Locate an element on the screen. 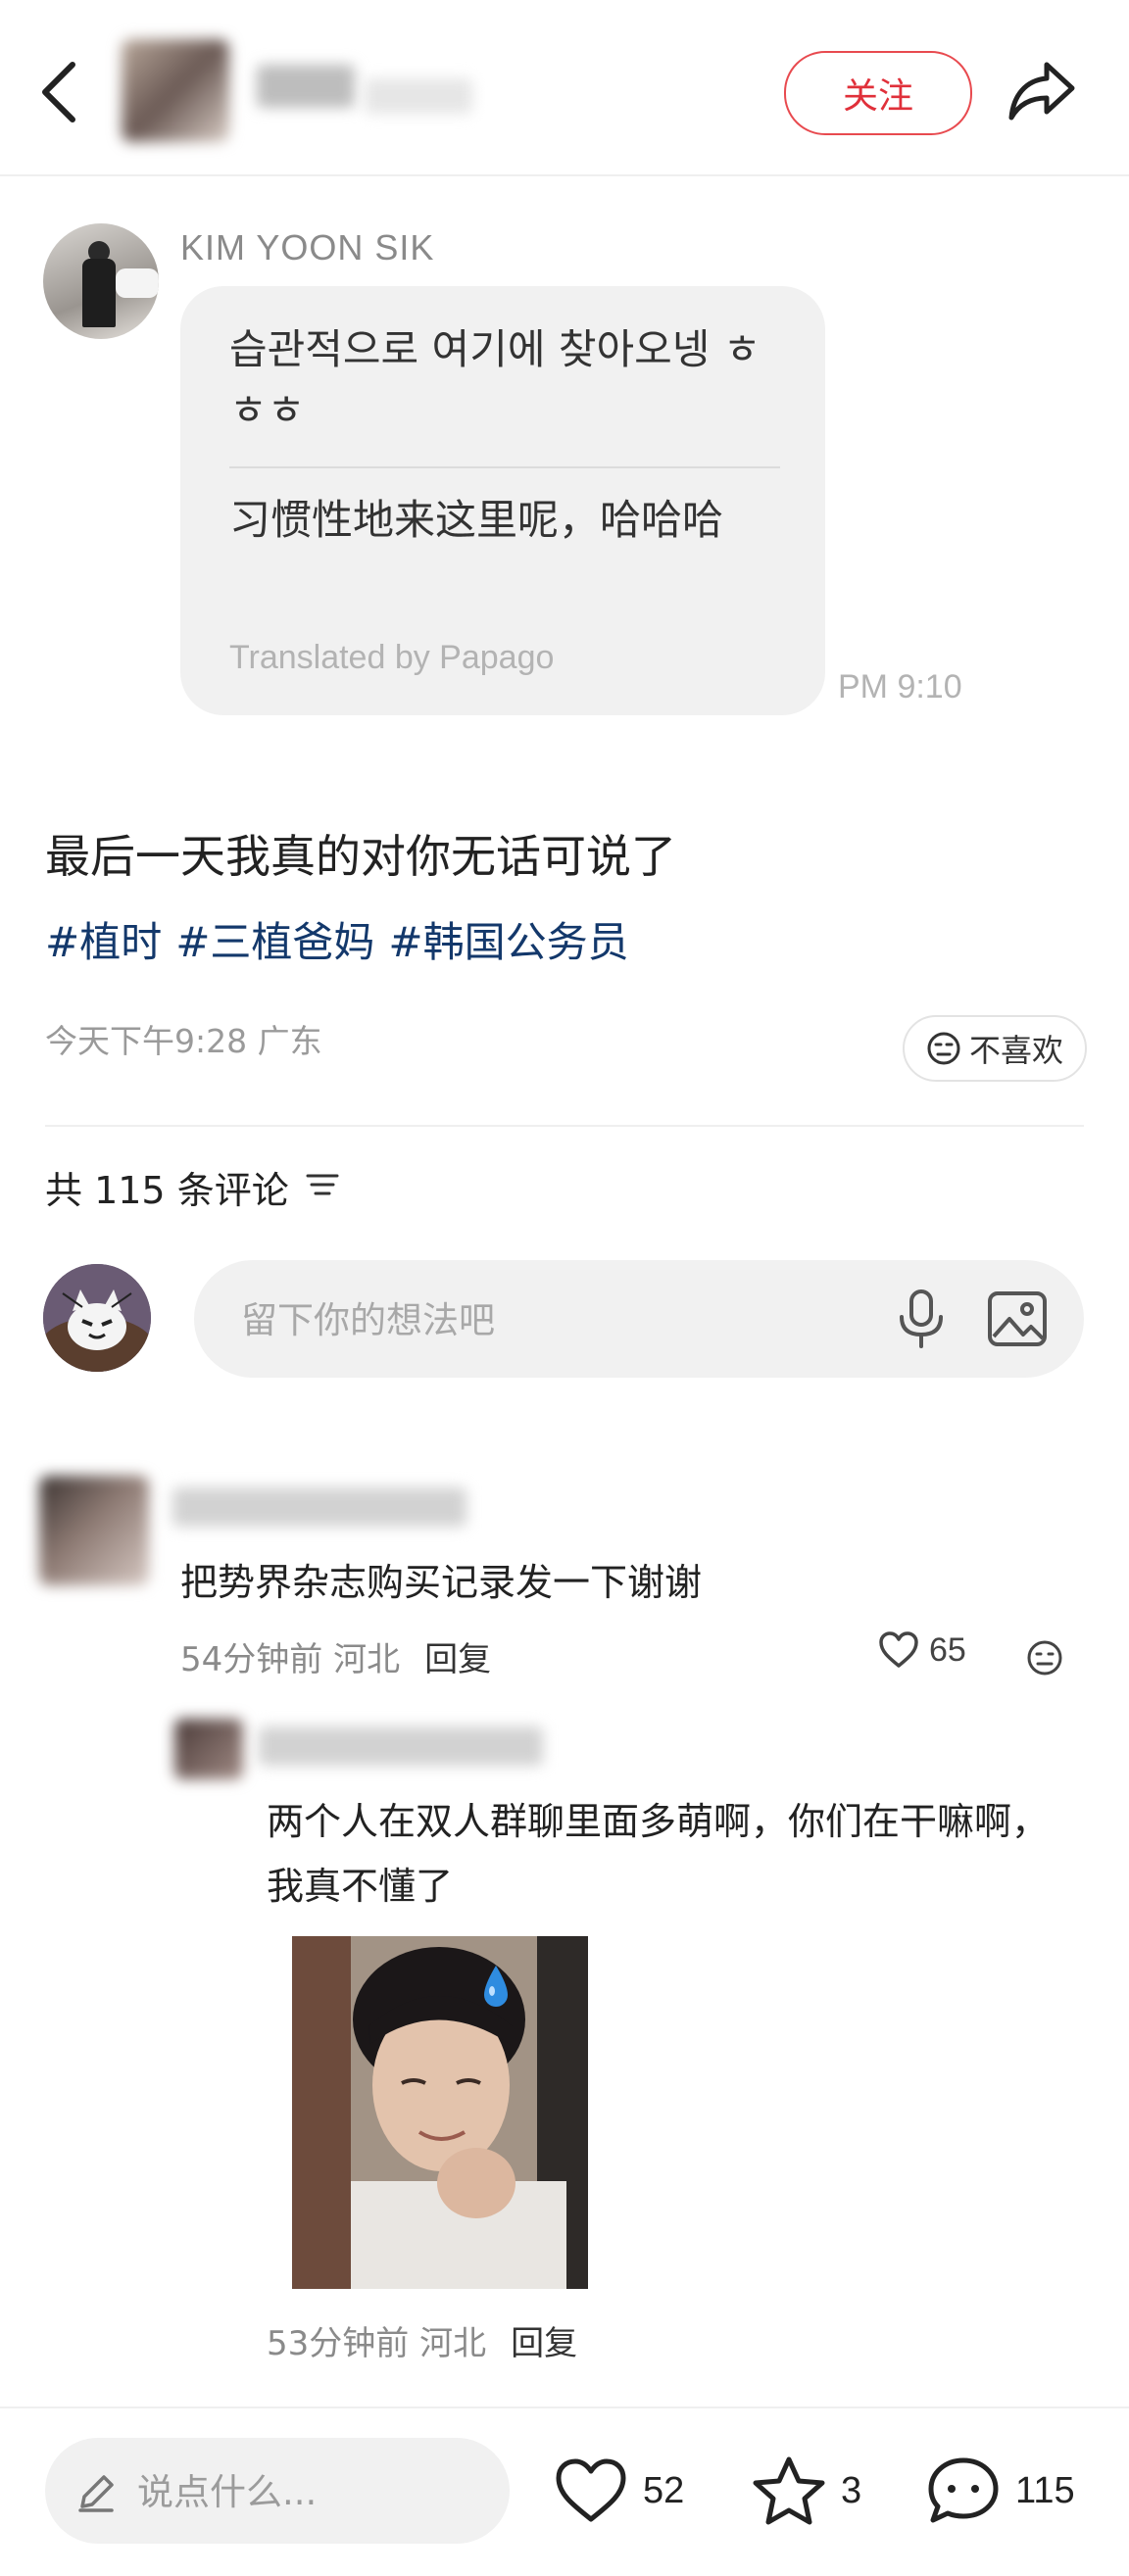  commenter-name is located at coordinates (319, 1507).